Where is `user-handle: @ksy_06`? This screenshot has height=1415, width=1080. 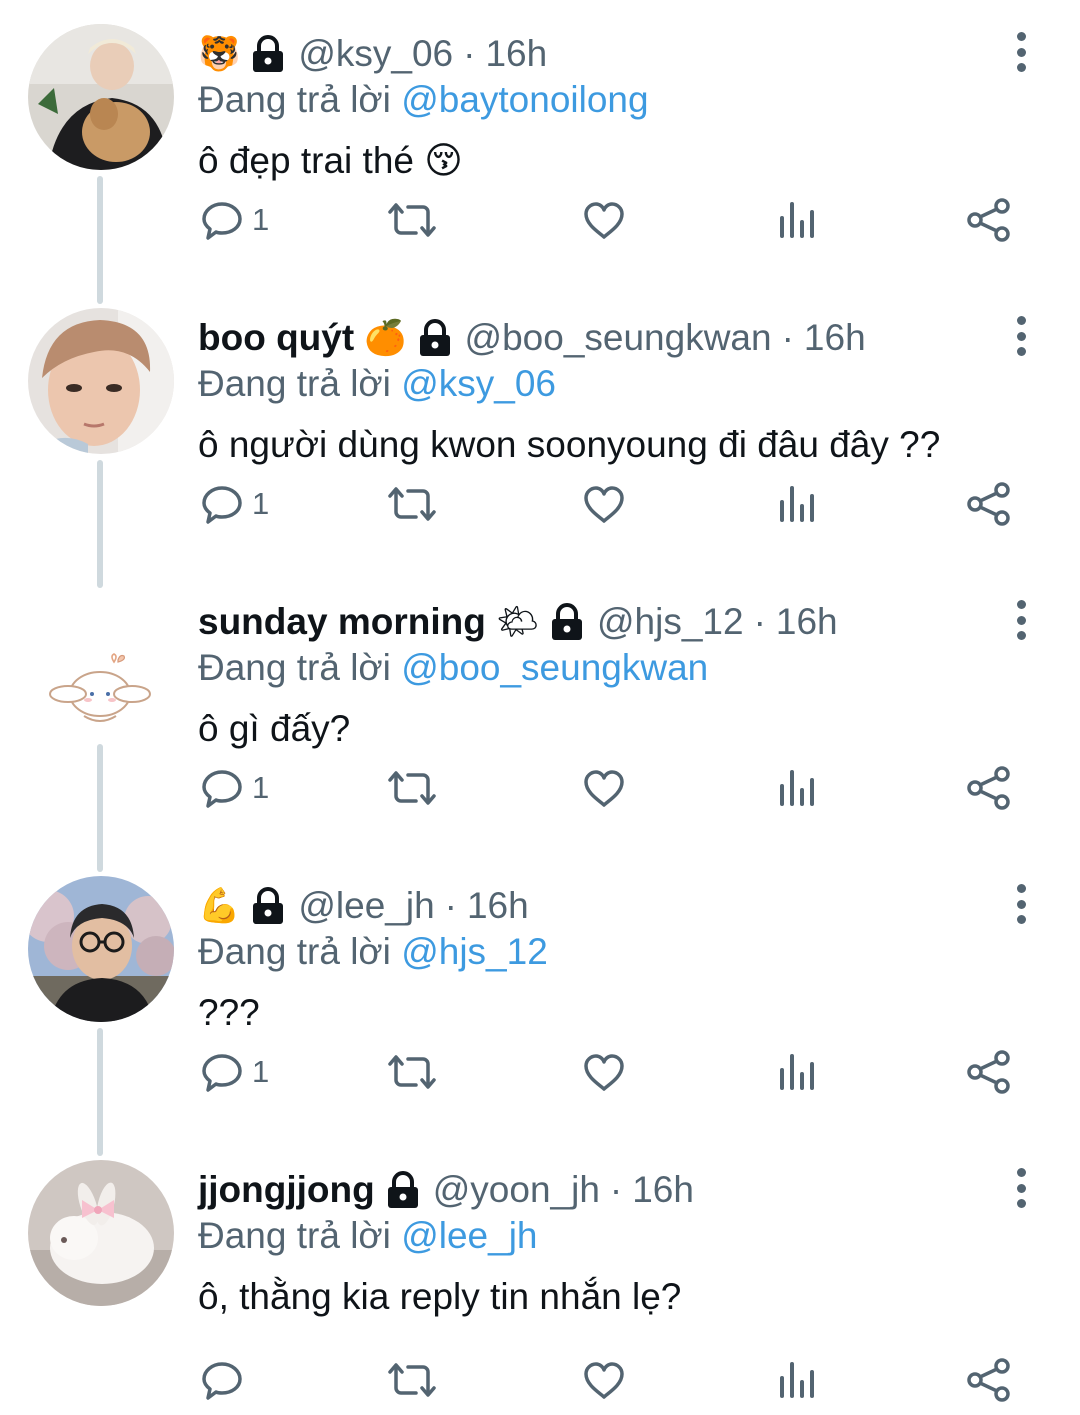 user-handle: @ksy_06 is located at coordinates (375, 54).